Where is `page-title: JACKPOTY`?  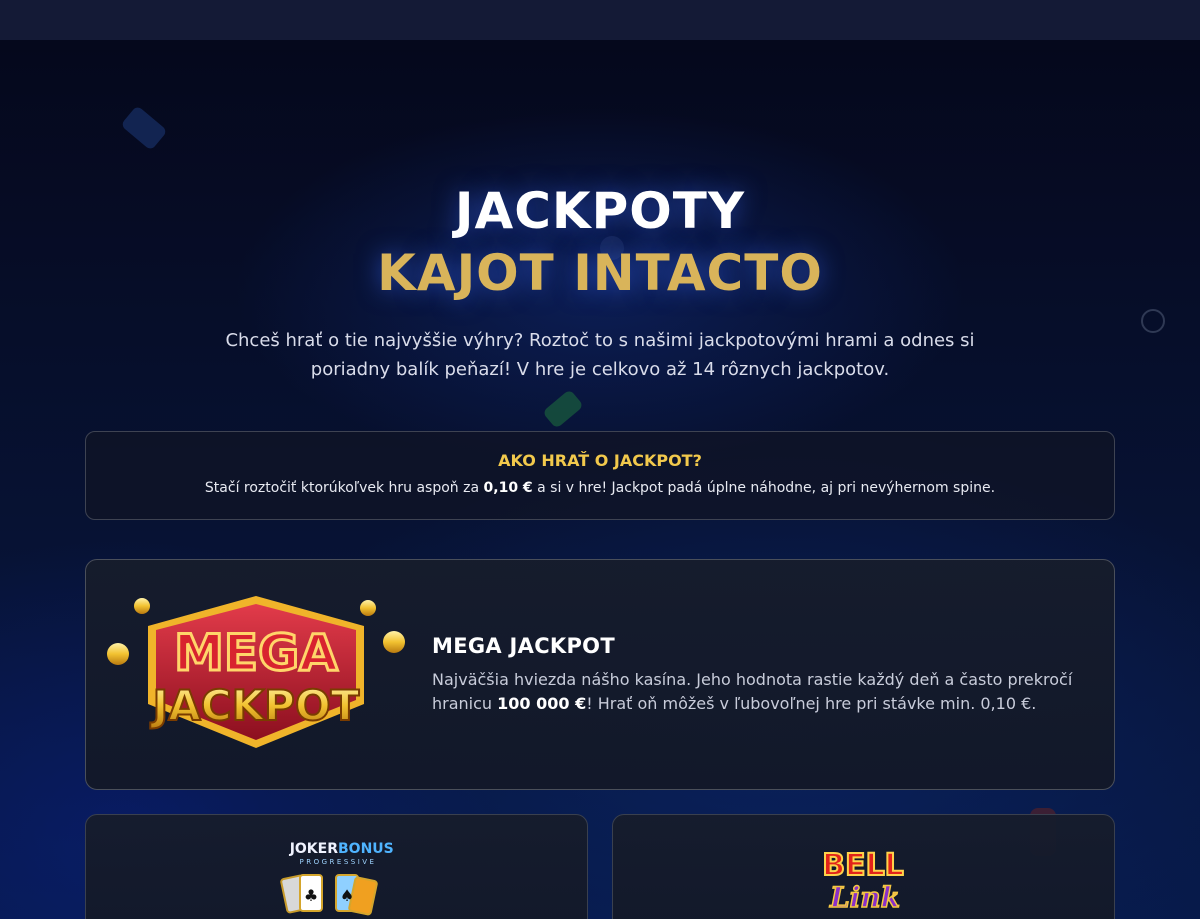
page-title: JACKPOTY is located at coordinates (600, 211).